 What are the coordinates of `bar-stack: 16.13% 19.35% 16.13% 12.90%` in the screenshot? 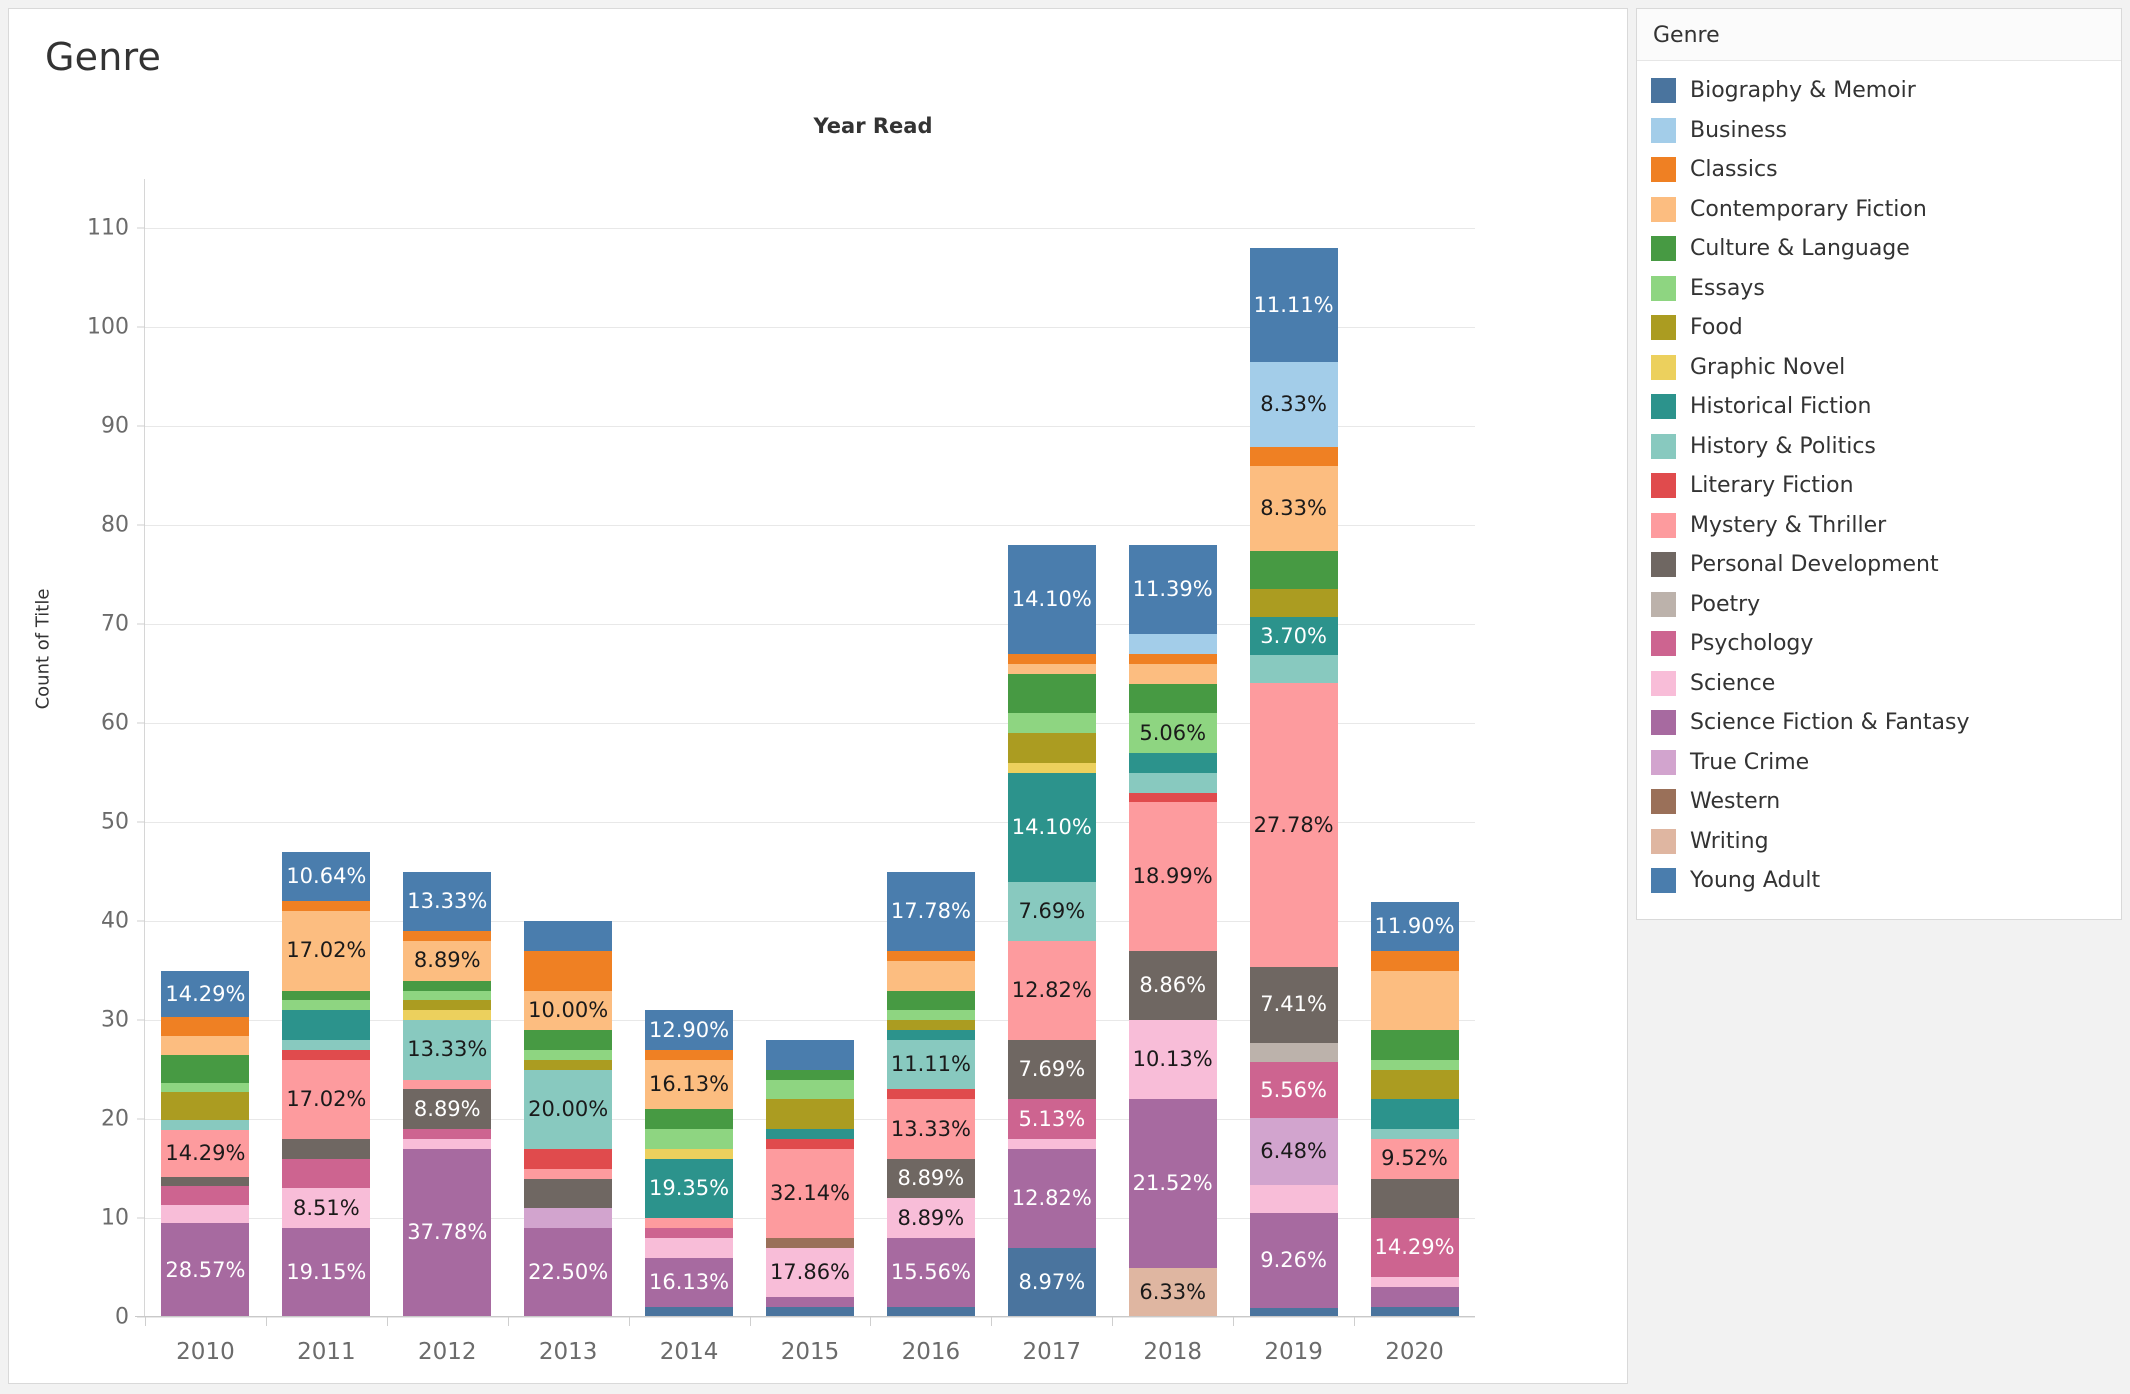 It's located at (689, 1163).